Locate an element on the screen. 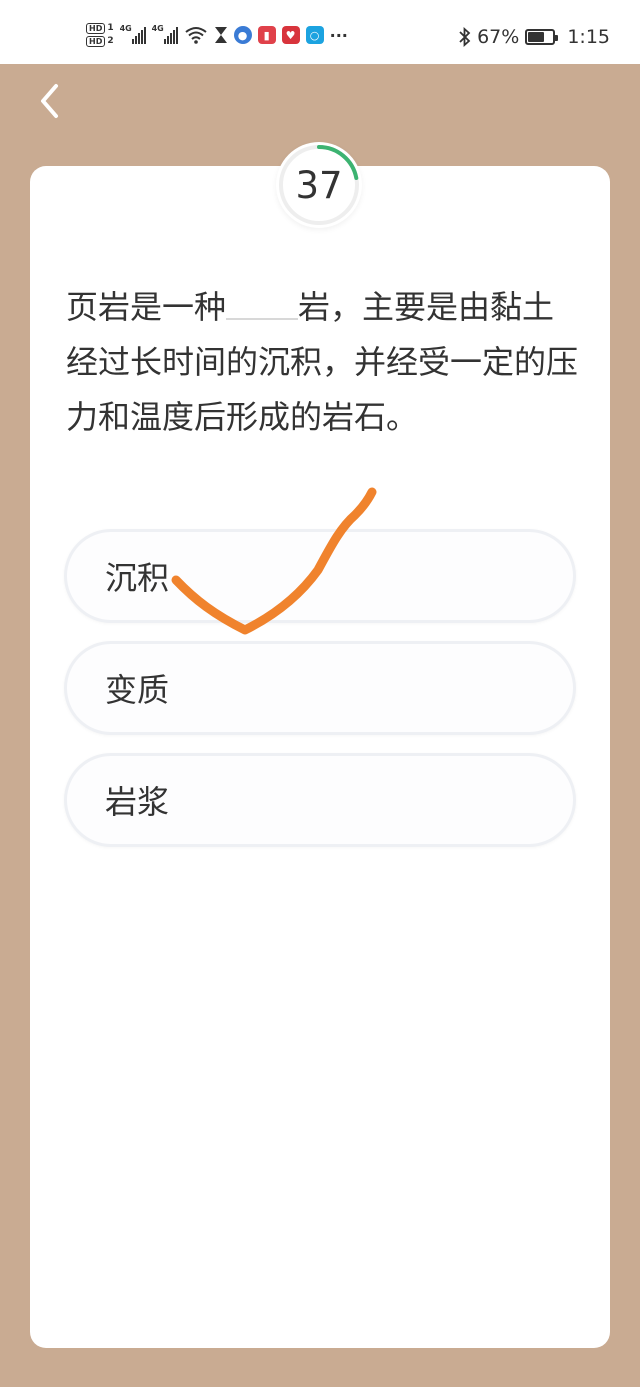  countdown-timer: 37 is located at coordinates (319, 185).